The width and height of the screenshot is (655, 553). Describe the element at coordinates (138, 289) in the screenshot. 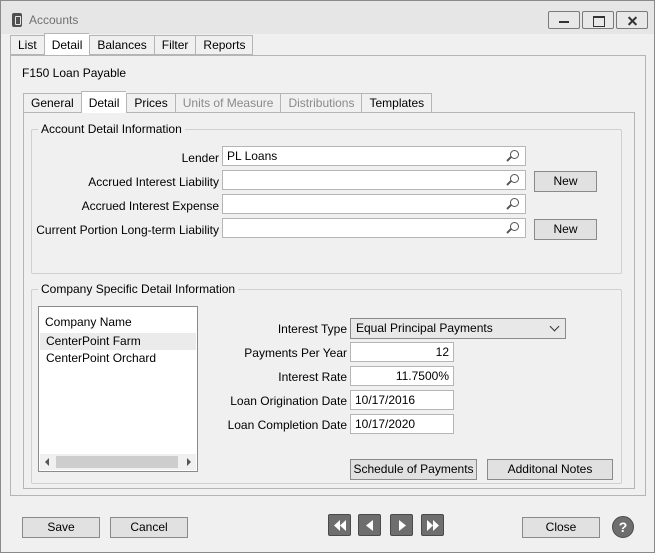

I see `company-detail-legend: Company Specific Detail Information` at that location.